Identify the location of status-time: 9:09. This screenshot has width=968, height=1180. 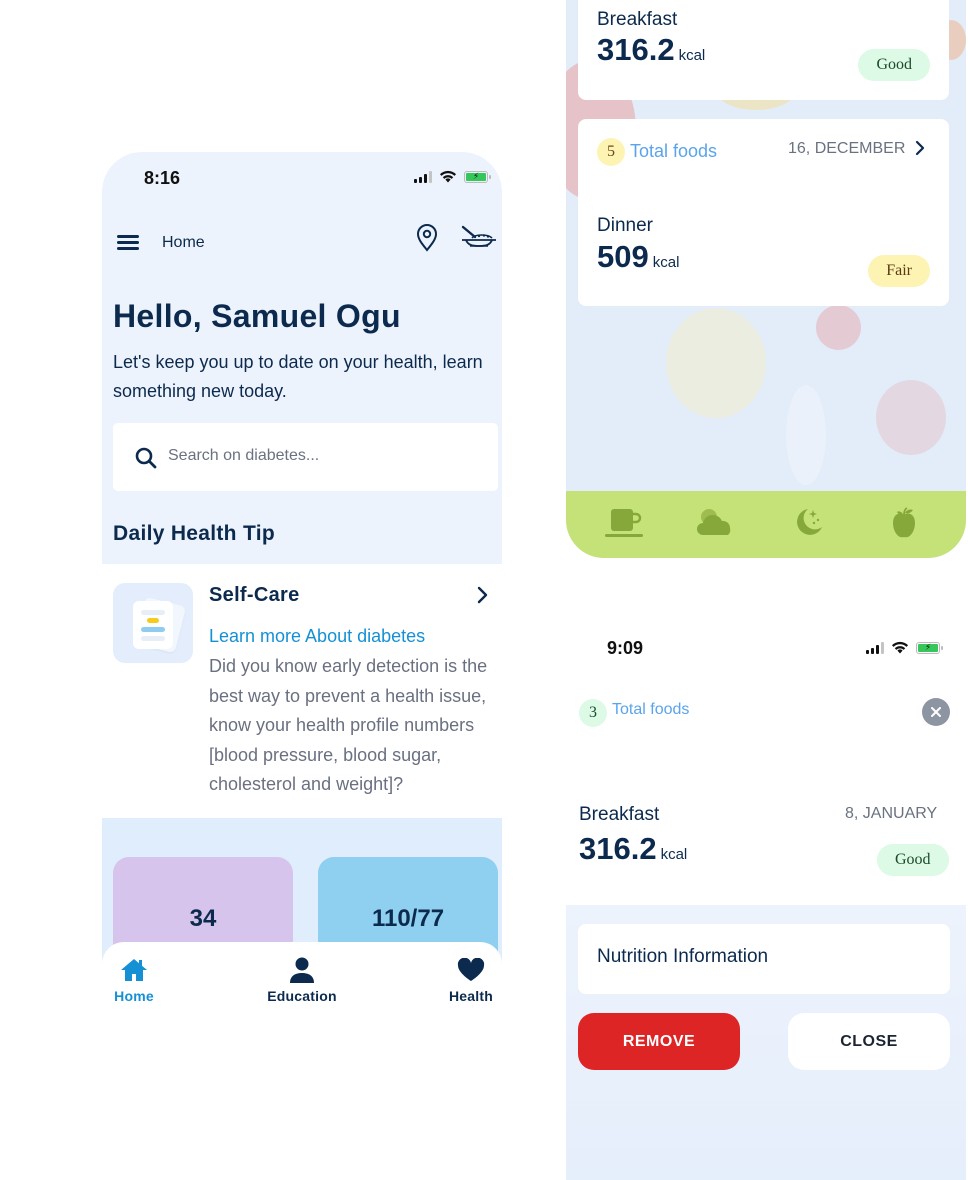
(625, 648).